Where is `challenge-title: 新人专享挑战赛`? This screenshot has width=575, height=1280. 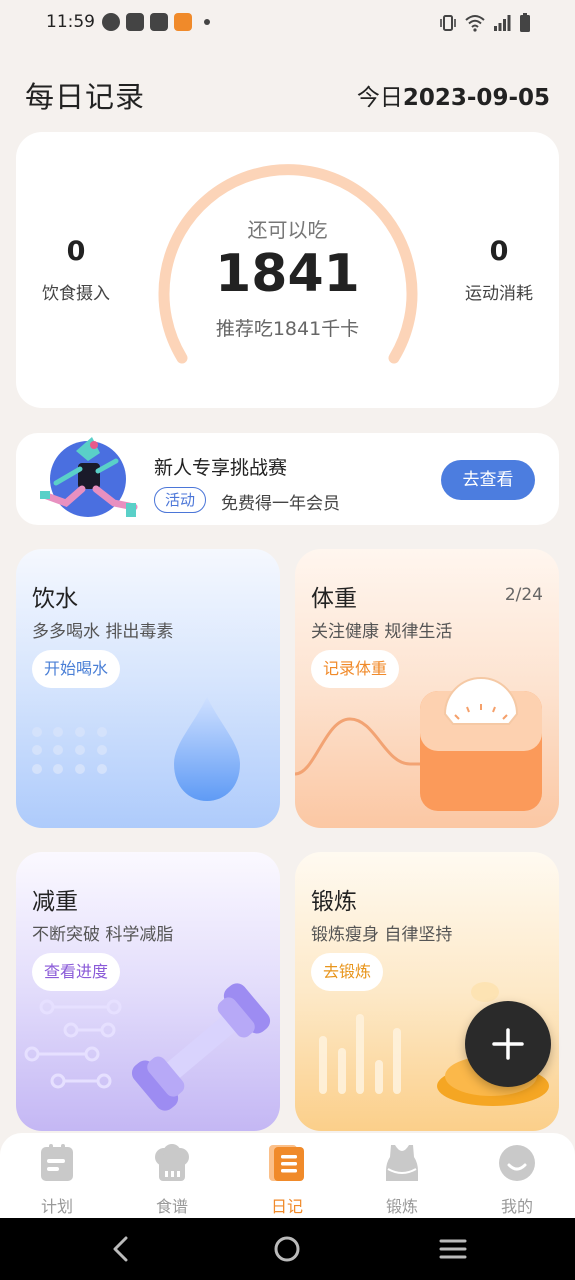
challenge-title: 新人专享挑战赛 is located at coordinates (221, 468).